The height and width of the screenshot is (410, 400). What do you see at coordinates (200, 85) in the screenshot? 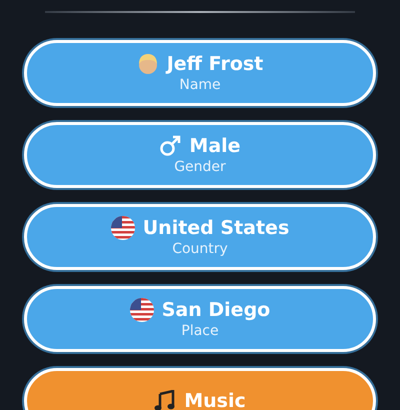
I see `option-label: Name` at bounding box center [200, 85].